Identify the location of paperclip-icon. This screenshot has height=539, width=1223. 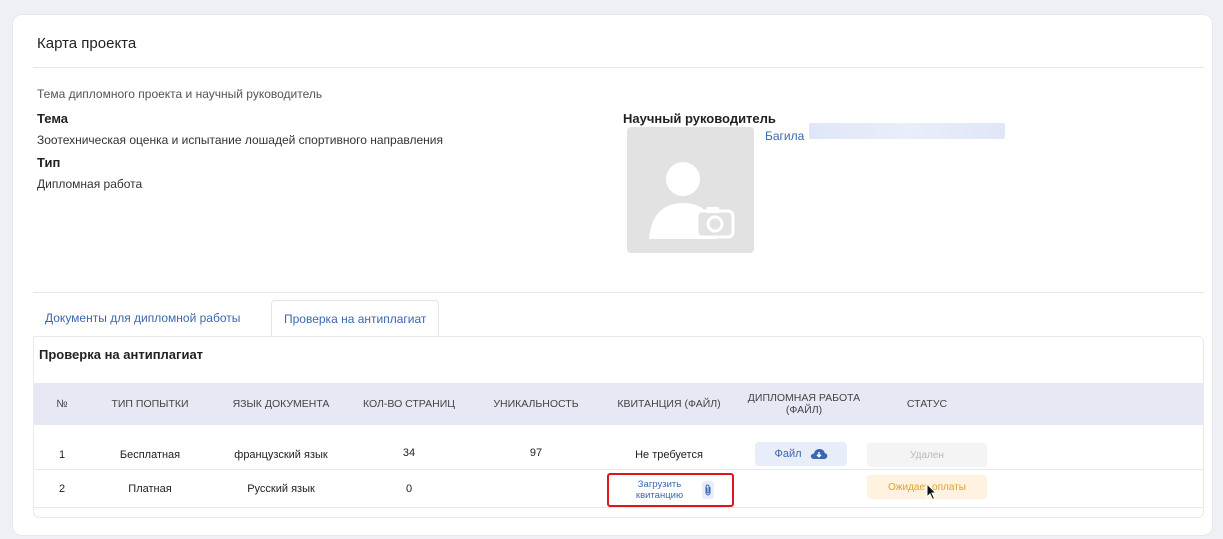
(707, 490).